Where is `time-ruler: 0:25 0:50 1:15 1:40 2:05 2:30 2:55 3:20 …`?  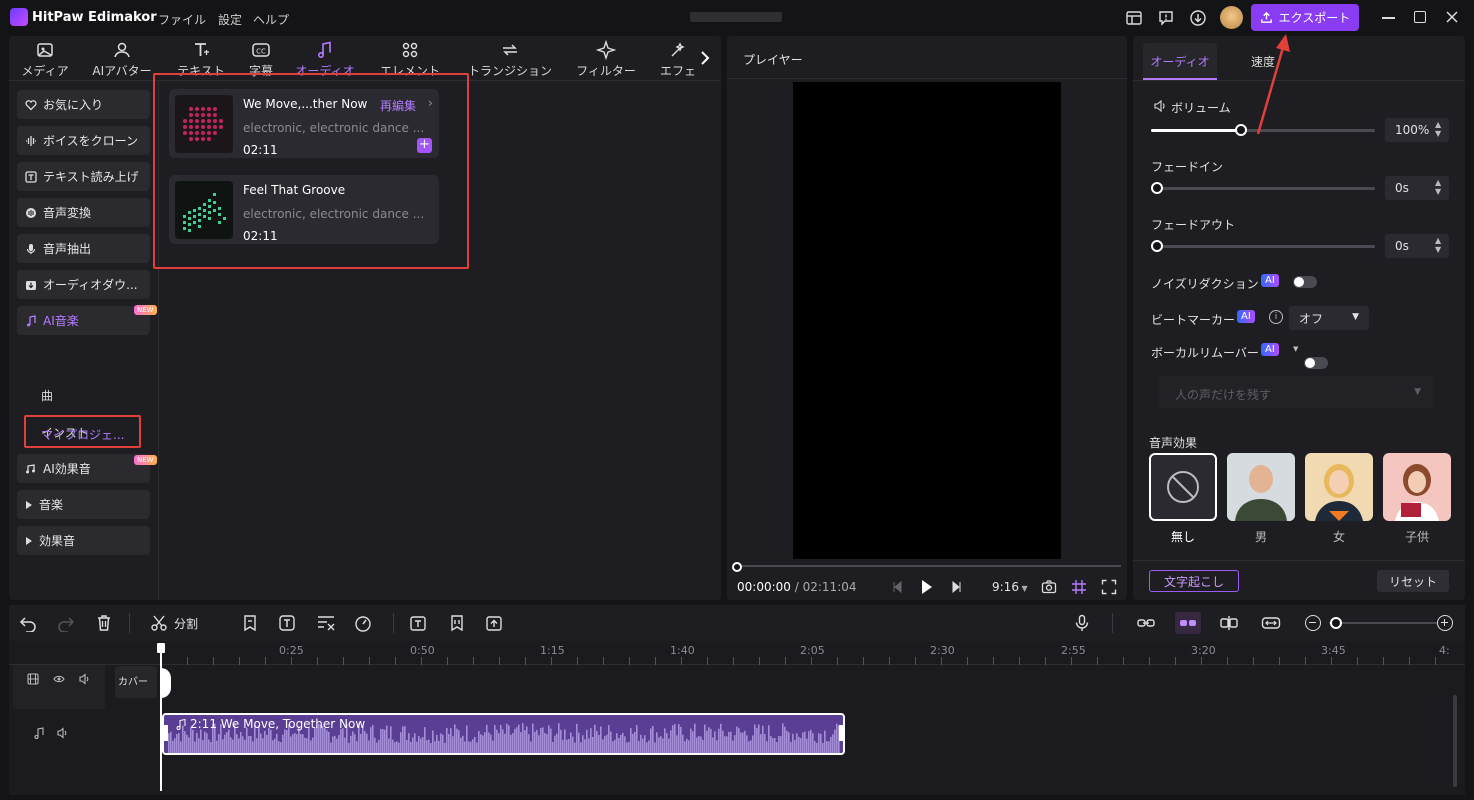
time-ruler: 0:25 0:50 1:15 1:40 2:05 2:30 2:55 3:20 … is located at coordinates (737, 653).